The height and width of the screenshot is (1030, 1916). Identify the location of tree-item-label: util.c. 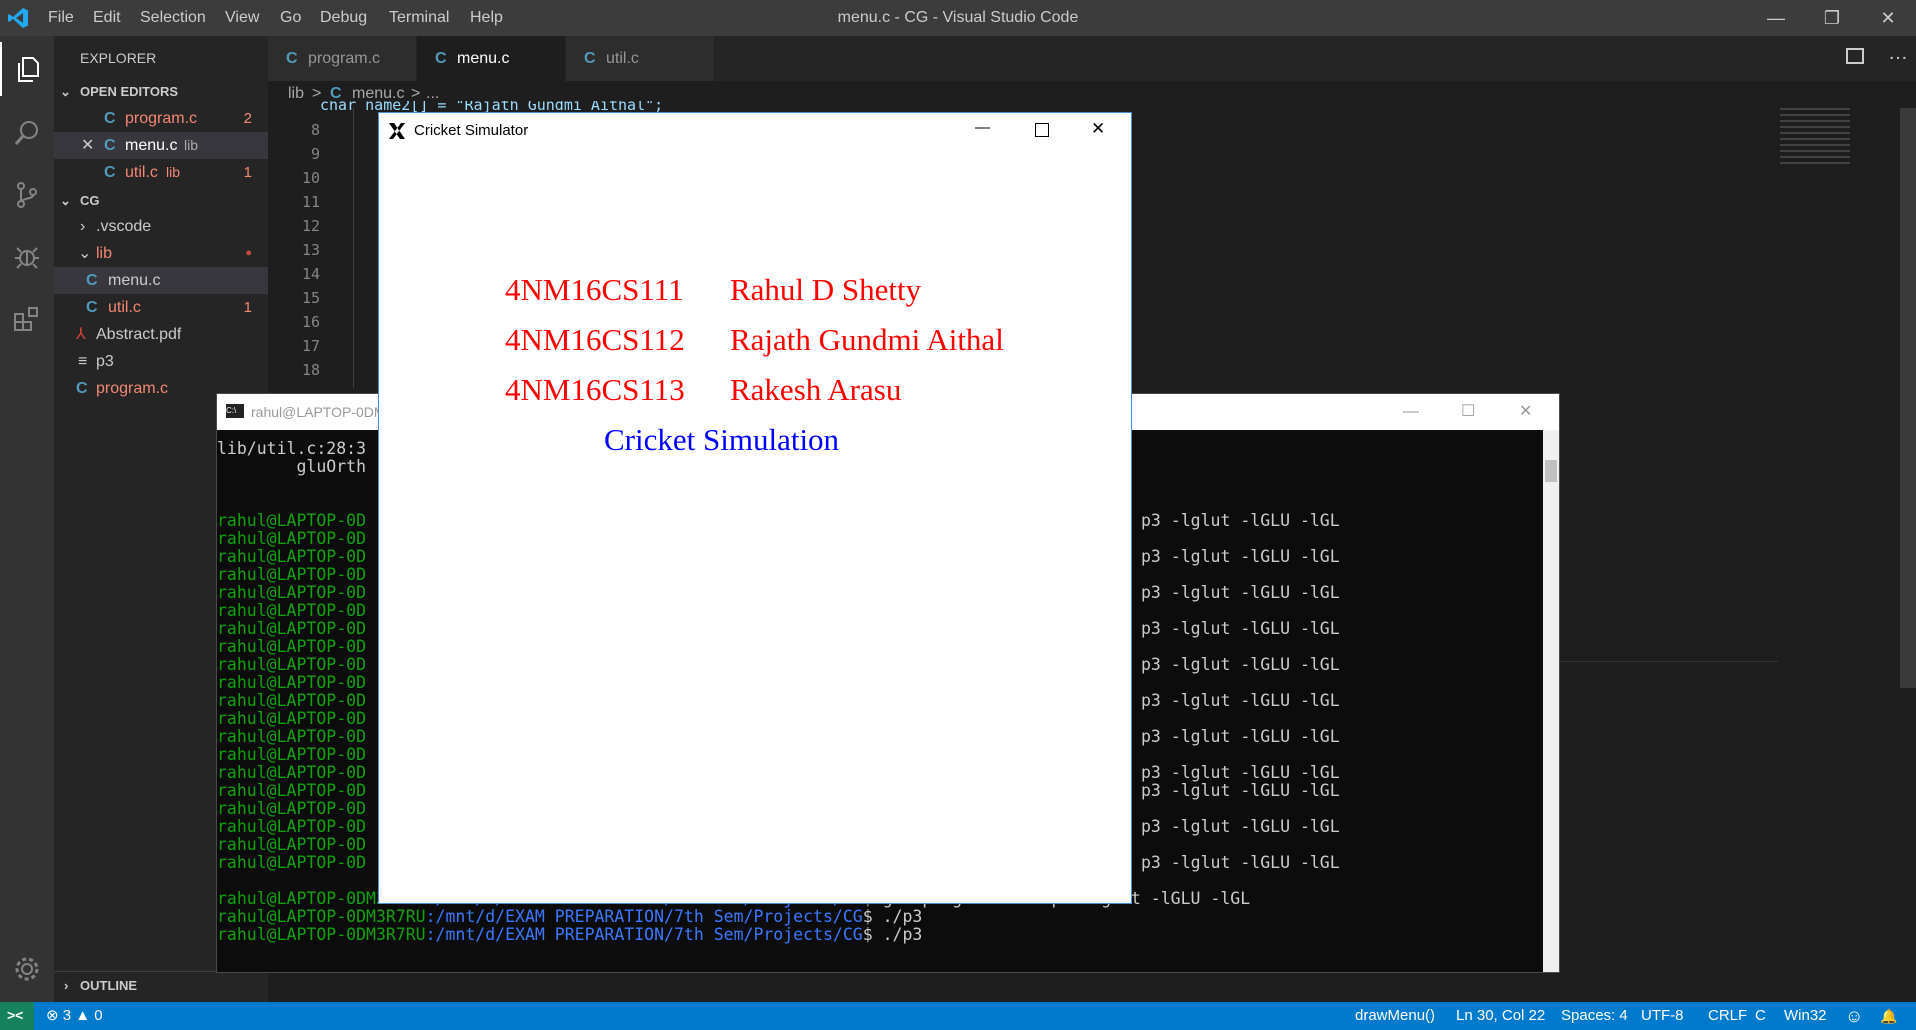
(124, 307).